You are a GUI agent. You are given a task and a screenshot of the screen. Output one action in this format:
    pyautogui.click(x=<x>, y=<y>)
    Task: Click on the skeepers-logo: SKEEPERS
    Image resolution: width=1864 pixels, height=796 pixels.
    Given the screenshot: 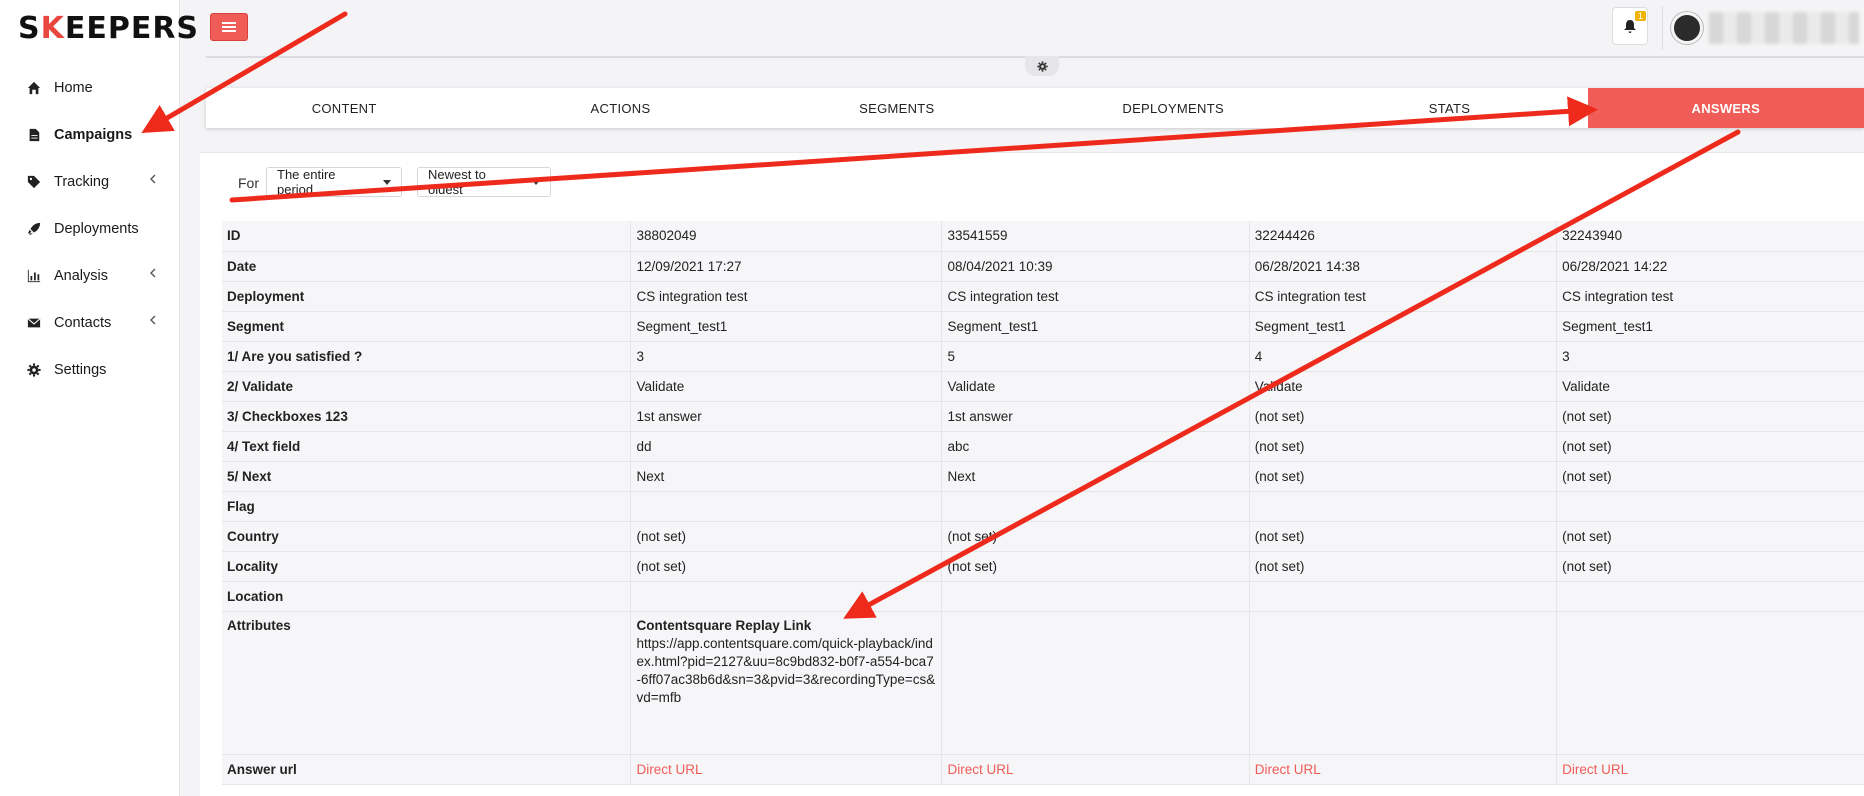 What is the action you would take?
    pyautogui.click(x=108, y=28)
    